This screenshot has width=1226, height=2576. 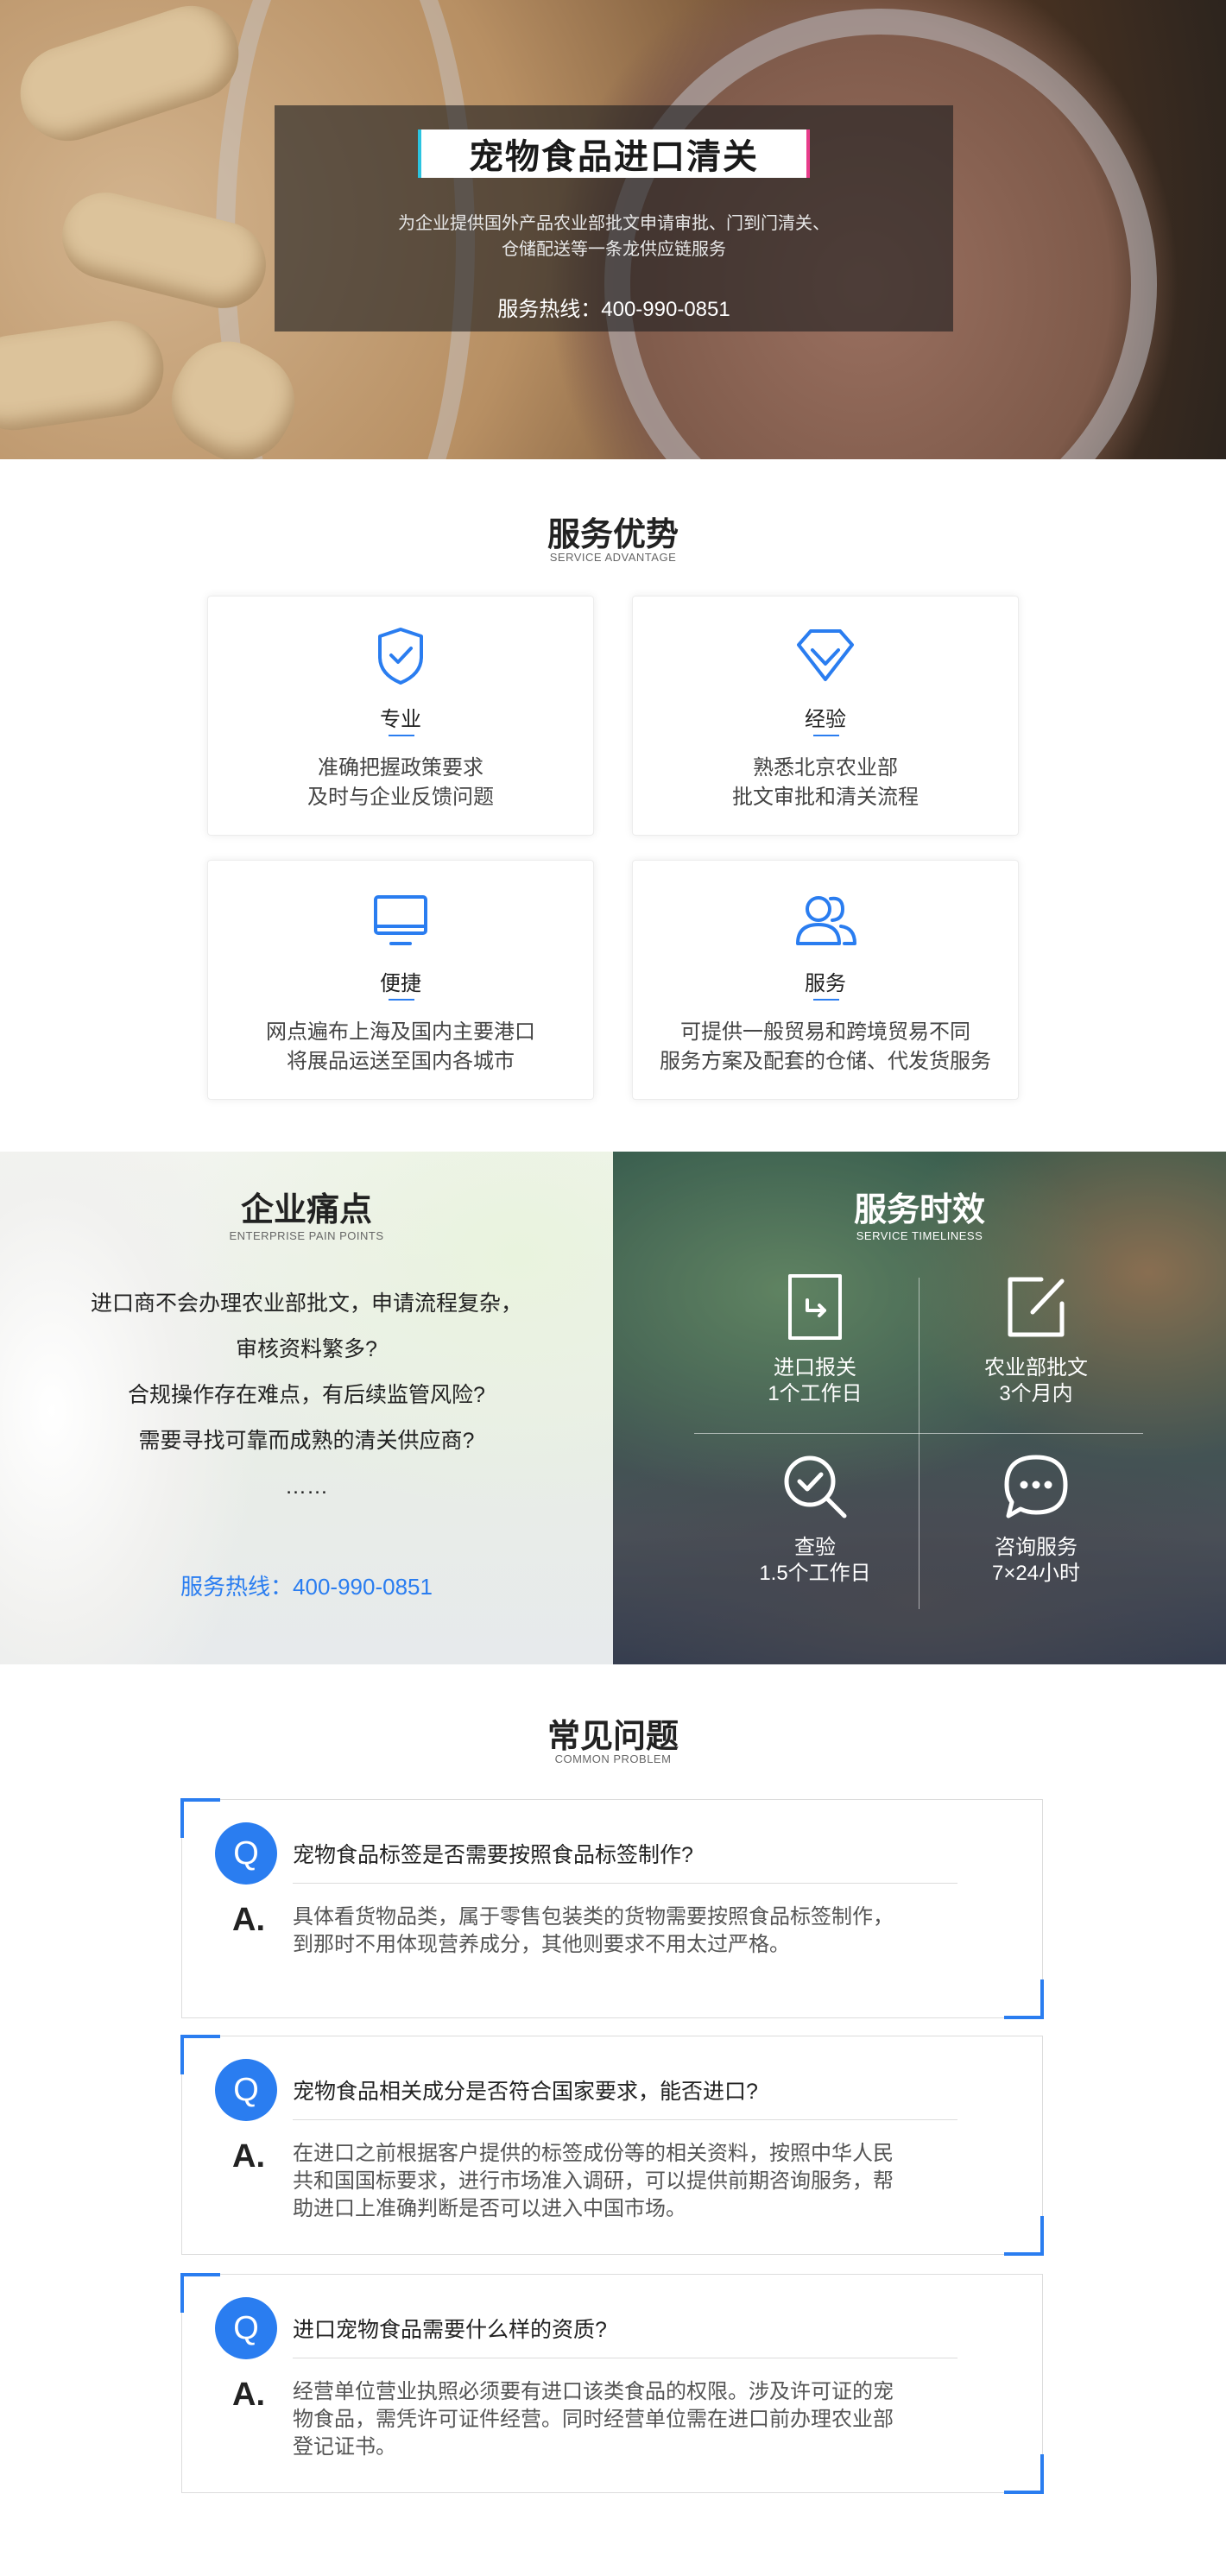 What do you see at coordinates (918, 1433) in the screenshot?
I see `grid-divider` at bounding box center [918, 1433].